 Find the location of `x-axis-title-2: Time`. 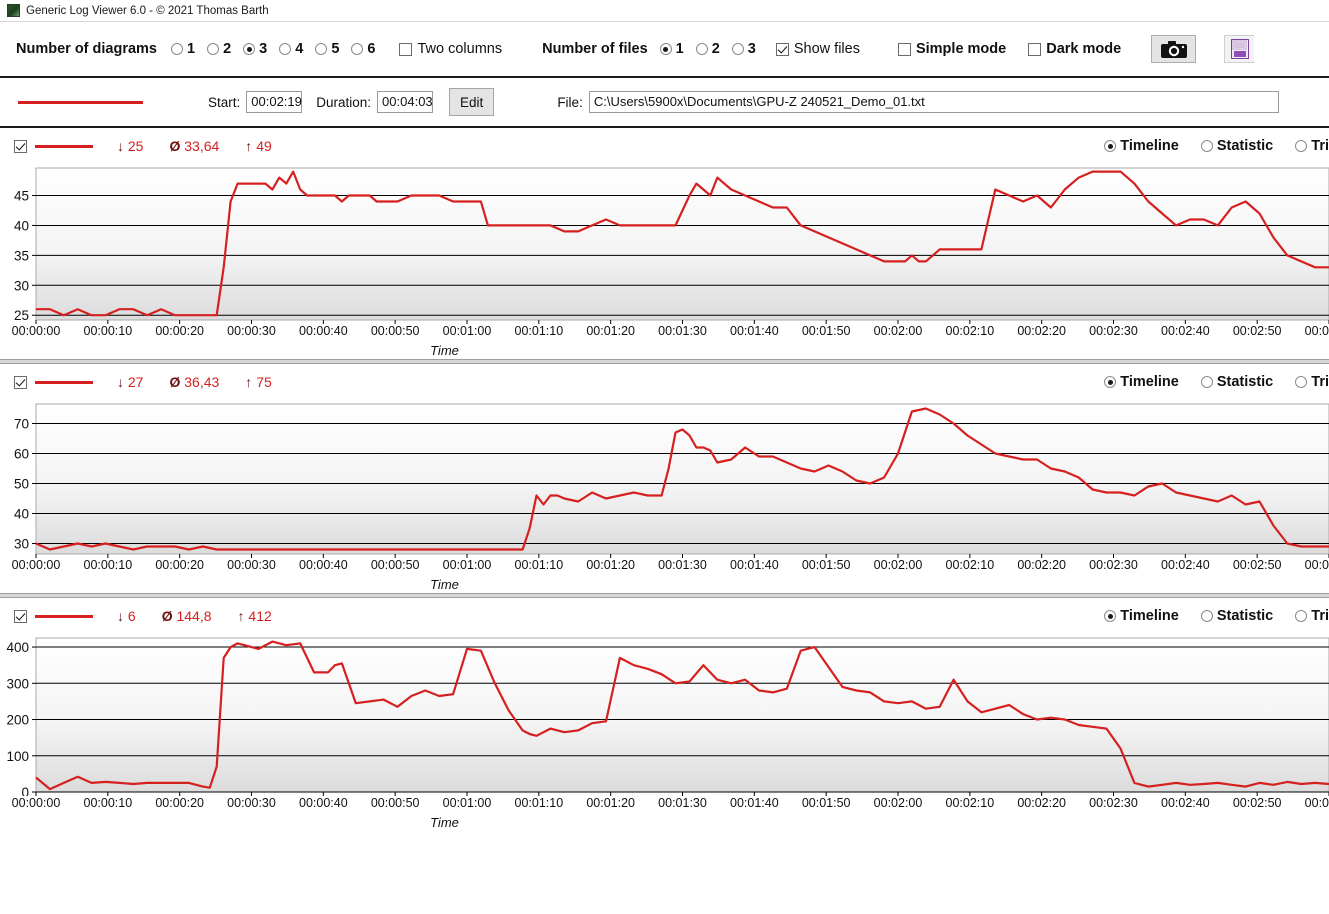

x-axis-title-2: Time is located at coordinates (444, 584).